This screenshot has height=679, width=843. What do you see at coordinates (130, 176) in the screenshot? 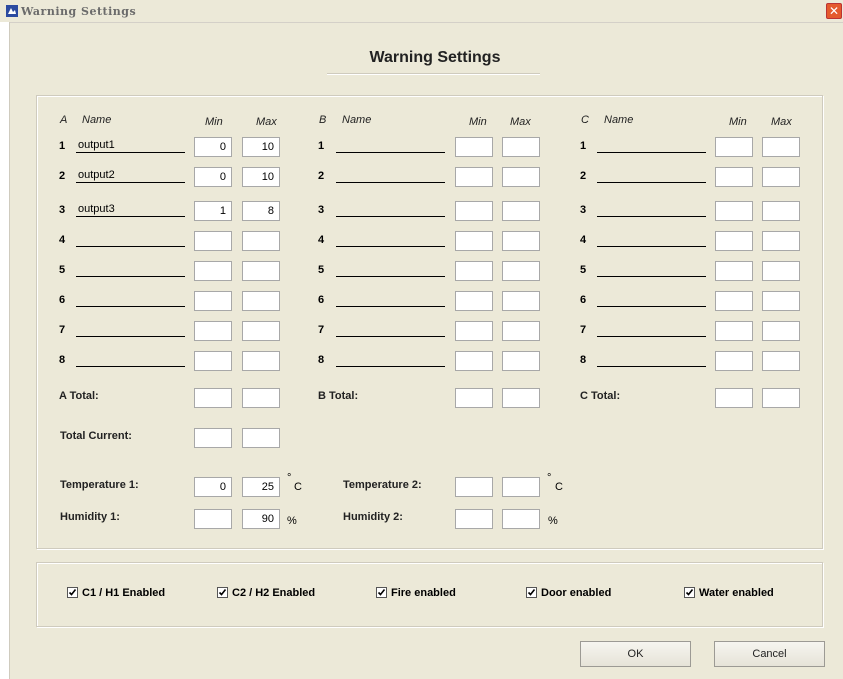
I see `group-a-name-input: output2` at bounding box center [130, 176].